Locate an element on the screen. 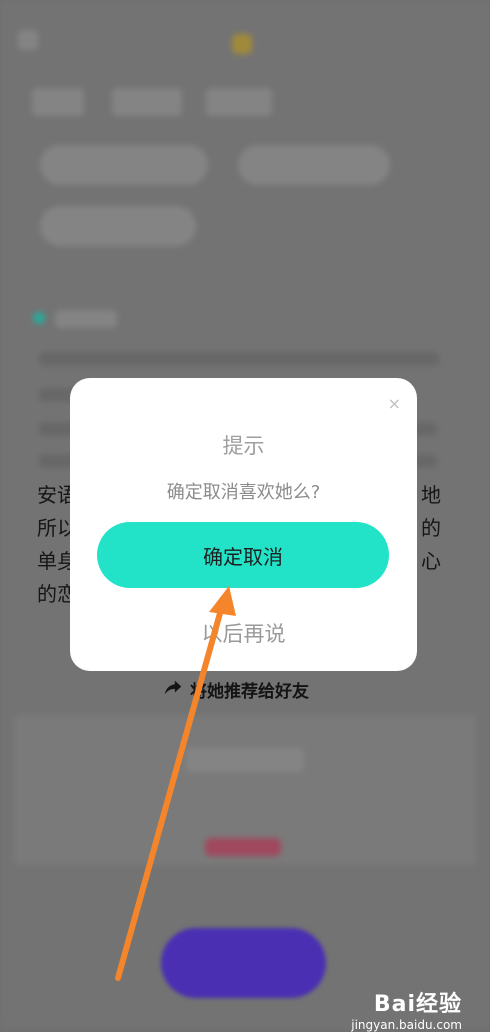  watermark-url: jingyan.baidu.com is located at coordinates (406, 1025).